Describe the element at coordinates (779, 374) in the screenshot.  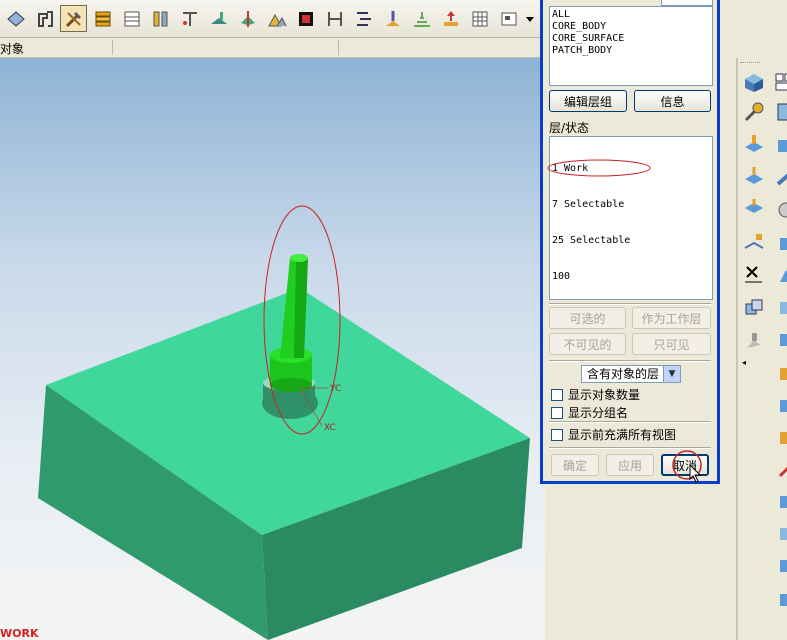
I see `rib-icon` at that location.